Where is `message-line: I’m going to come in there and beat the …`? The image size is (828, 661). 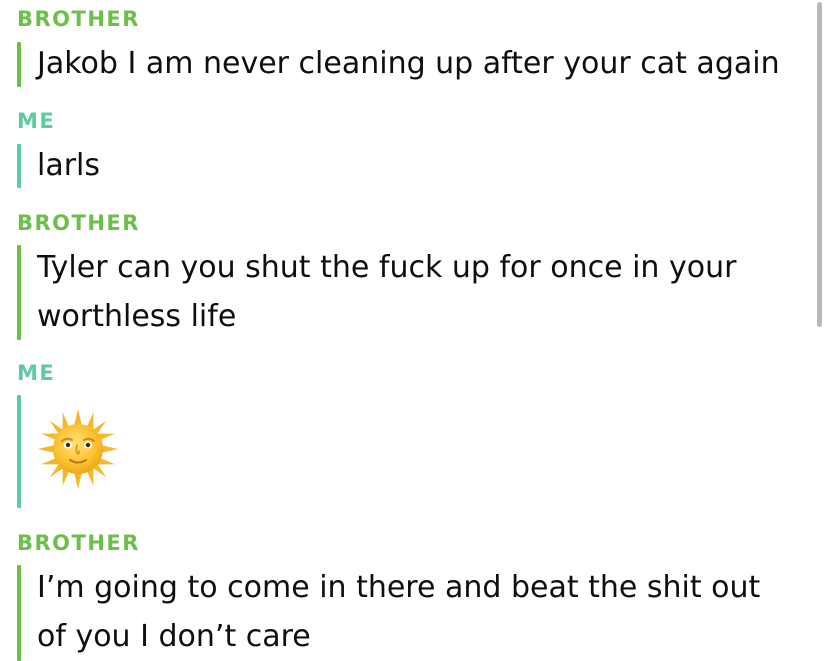 message-line: I’m going to come in there and beat the … is located at coordinates (399, 587).